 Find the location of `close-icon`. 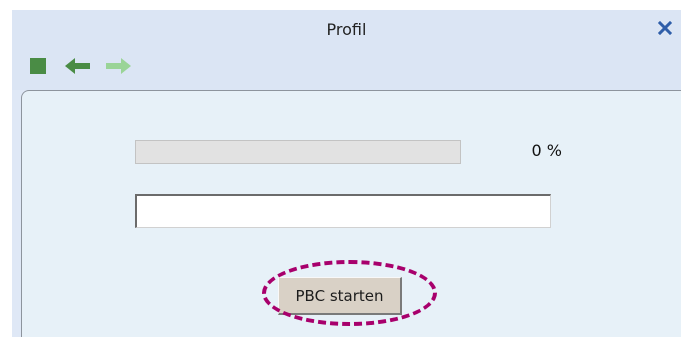

close-icon is located at coordinates (665, 28).